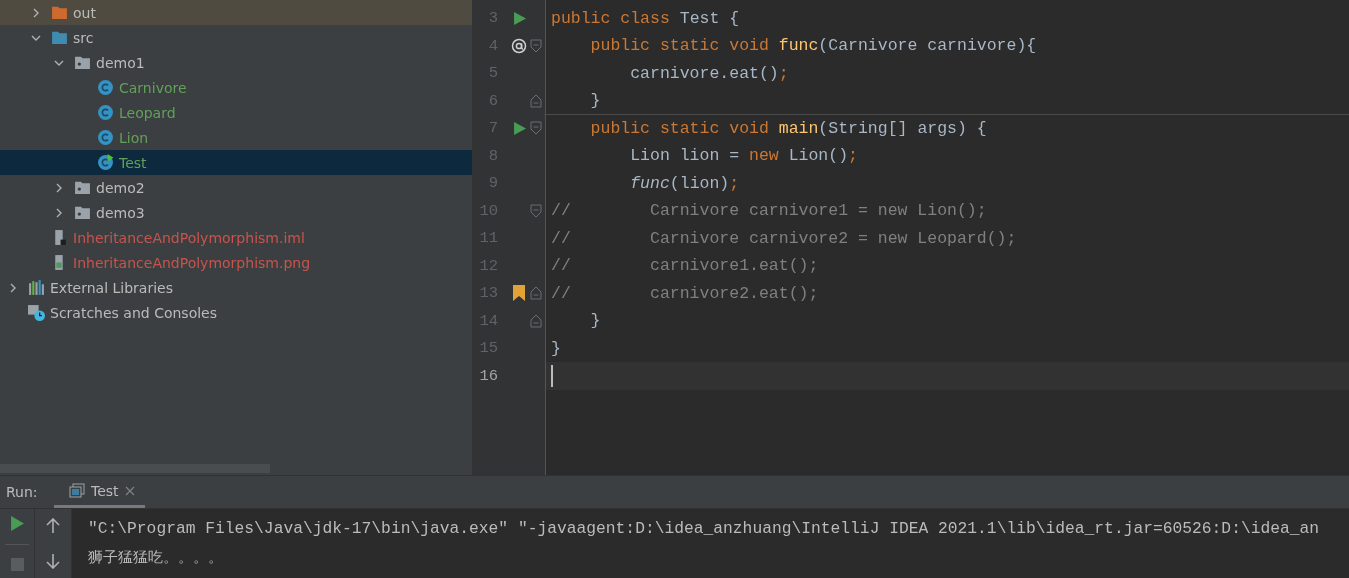 The width and height of the screenshot is (1349, 578). I want to click on tree-item: Carnivore, so click(236, 87).